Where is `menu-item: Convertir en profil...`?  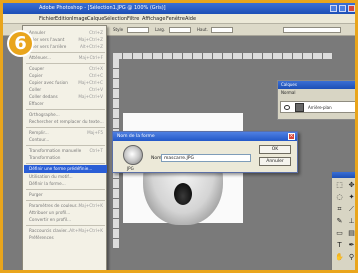 menu-item: Convertir en profil... is located at coordinates (66, 220).